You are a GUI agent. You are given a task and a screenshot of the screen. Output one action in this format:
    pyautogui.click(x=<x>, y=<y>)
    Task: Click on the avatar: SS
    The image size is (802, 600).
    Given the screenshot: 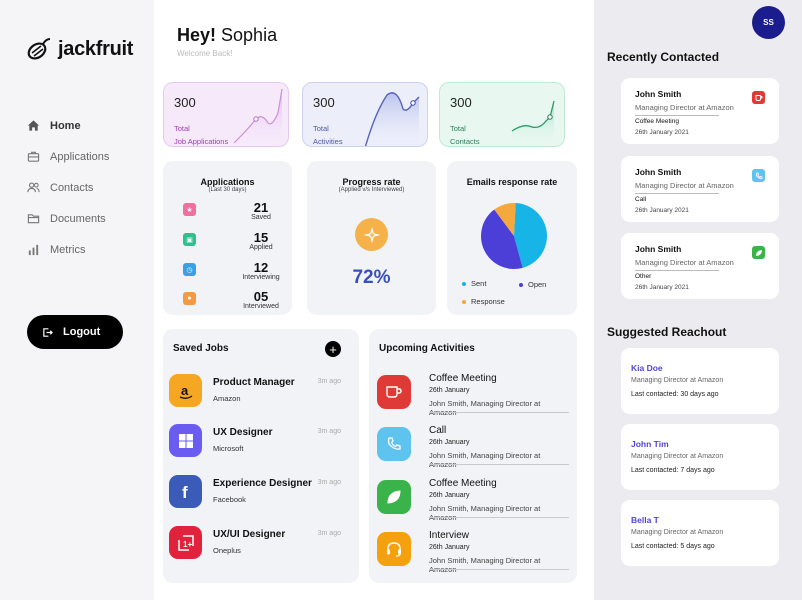 What is the action you would take?
    pyautogui.click(x=768, y=22)
    